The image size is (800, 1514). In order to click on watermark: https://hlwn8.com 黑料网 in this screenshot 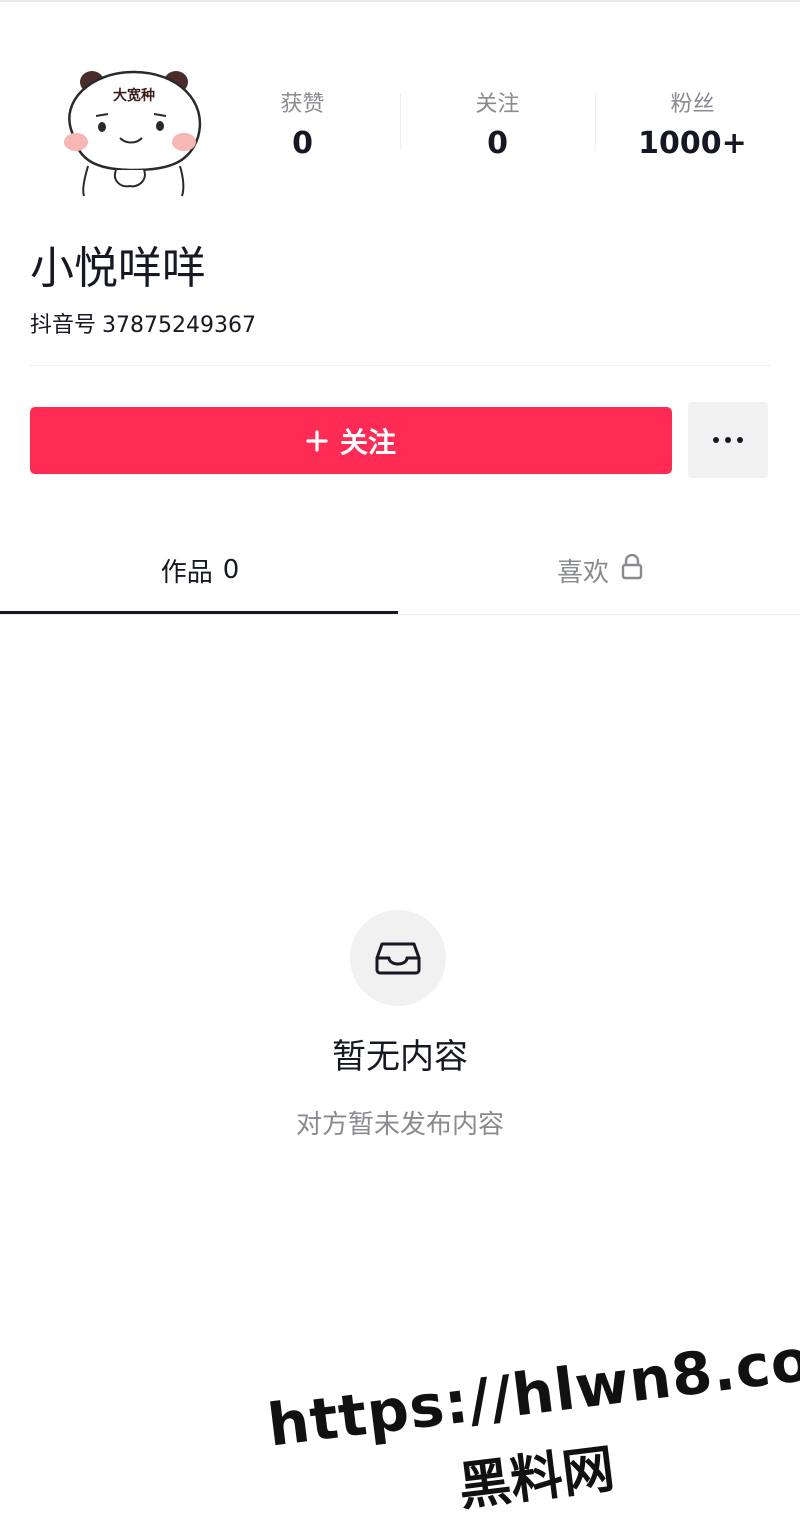, I will do `click(531, 1411)`.